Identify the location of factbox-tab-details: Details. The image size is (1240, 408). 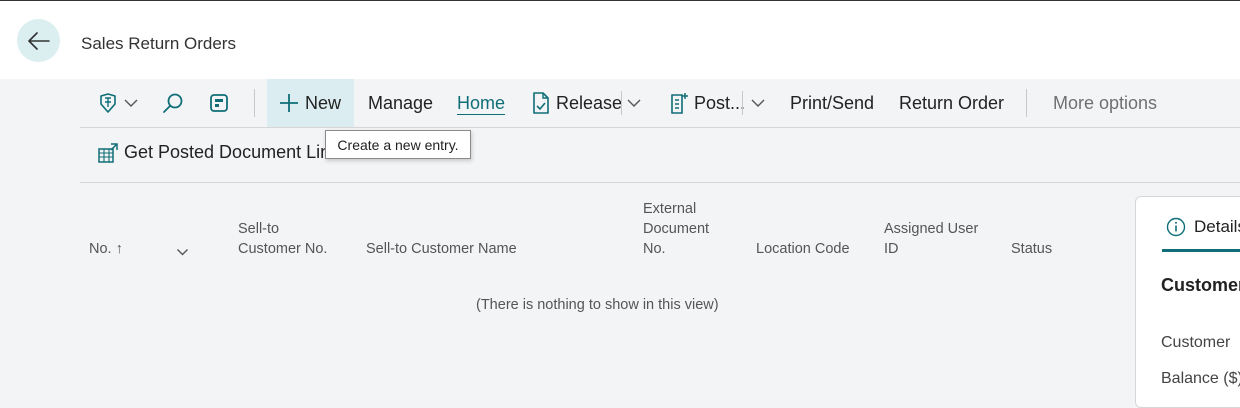
(1203, 227).